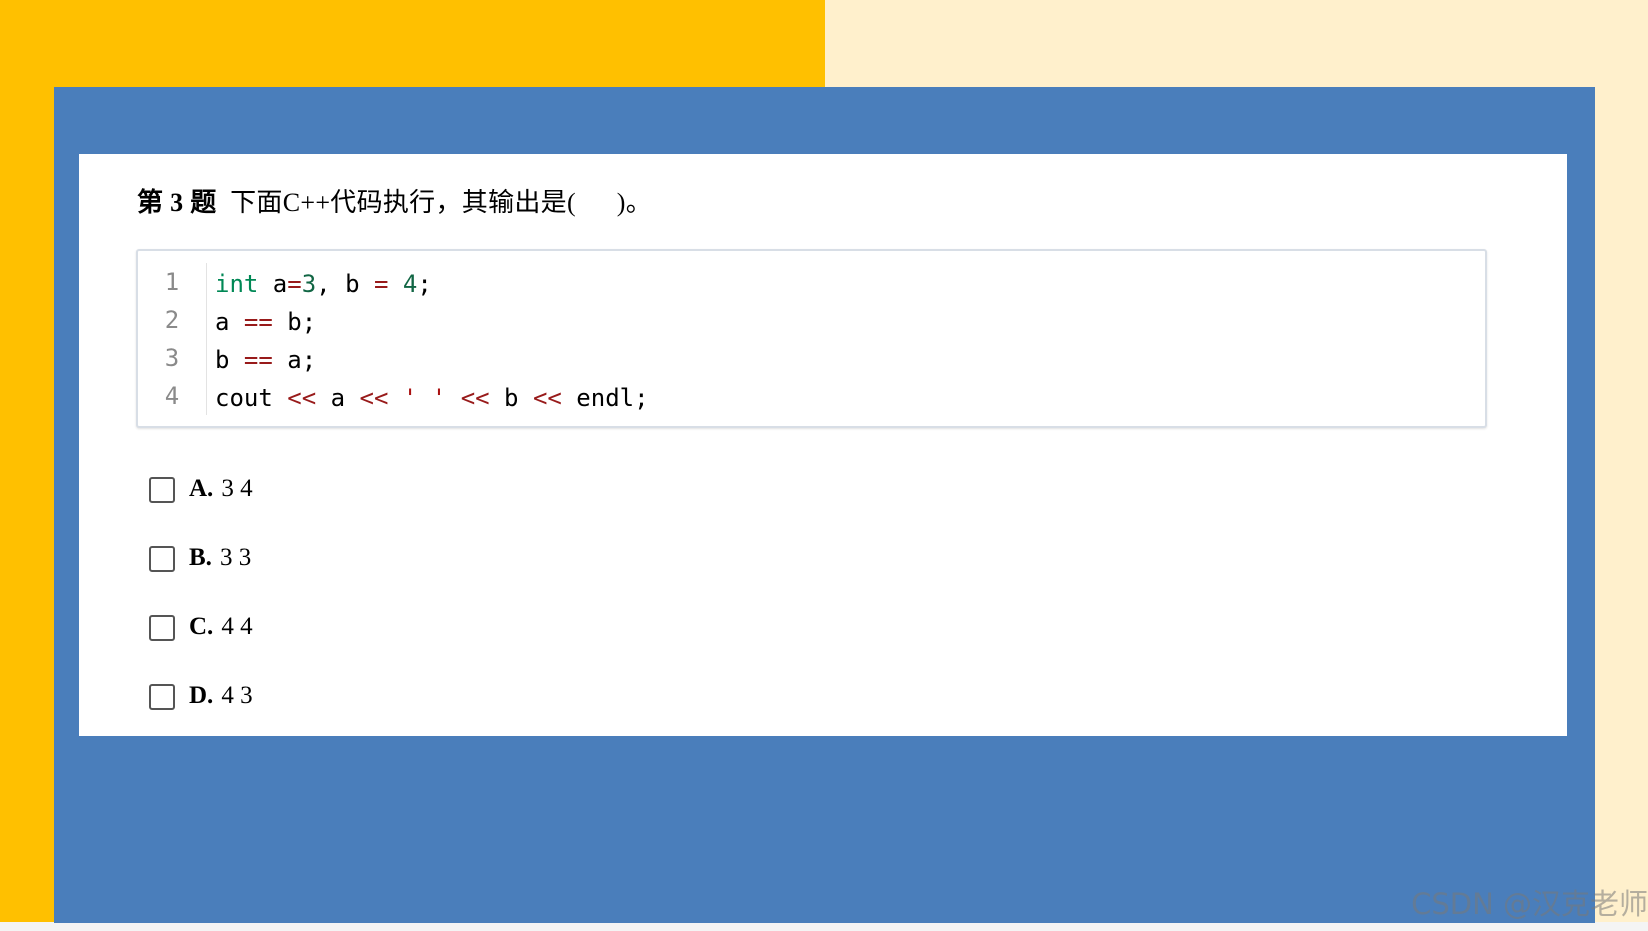 Image resolution: width=1648 pixels, height=931 pixels. Describe the element at coordinates (441, 202) in the screenshot. I see `question-text: 下面C++代码执行，其输出是( )。` at that location.